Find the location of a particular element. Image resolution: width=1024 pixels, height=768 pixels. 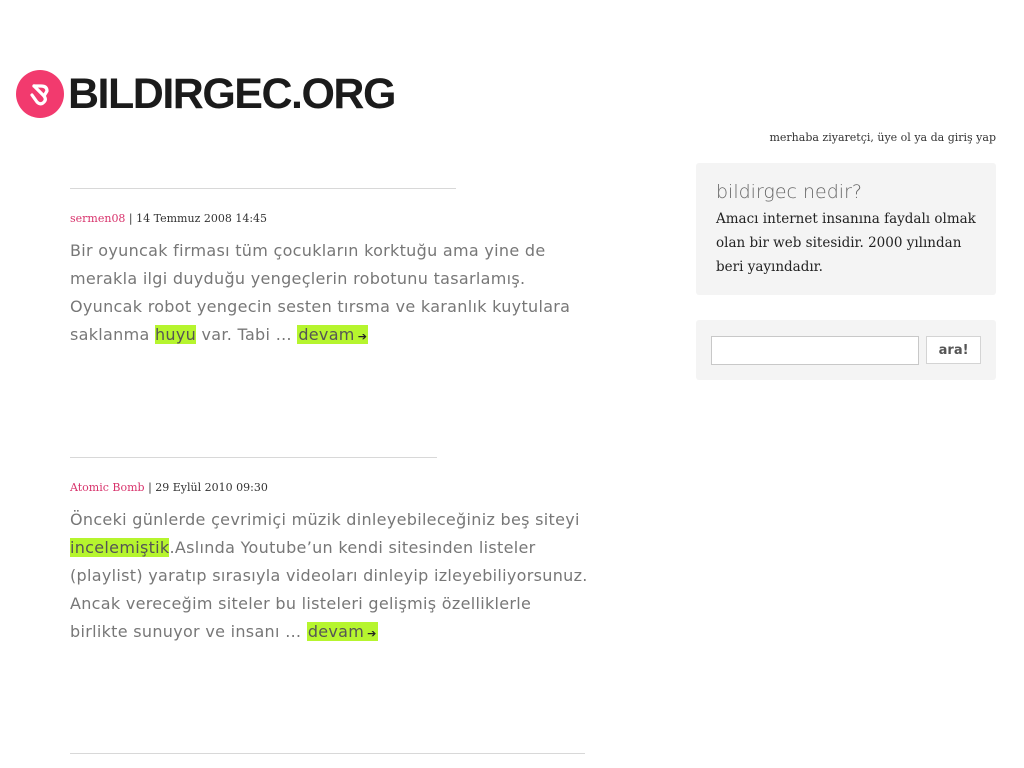

highlighted-word: incelemiştik is located at coordinates (120, 547).